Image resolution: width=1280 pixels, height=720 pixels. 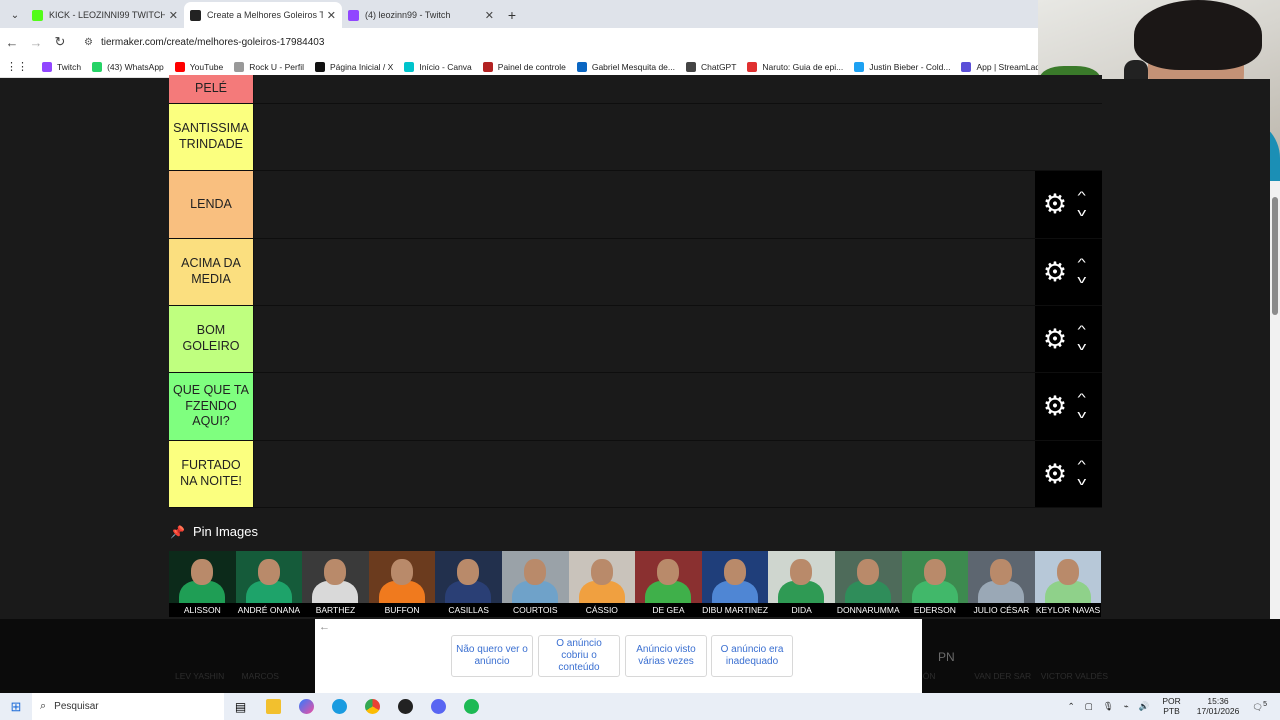 What do you see at coordinates (354, 66) in the screenshot?
I see `bookmark-item: Página Inicial / X` at bounding box center [354, 66].